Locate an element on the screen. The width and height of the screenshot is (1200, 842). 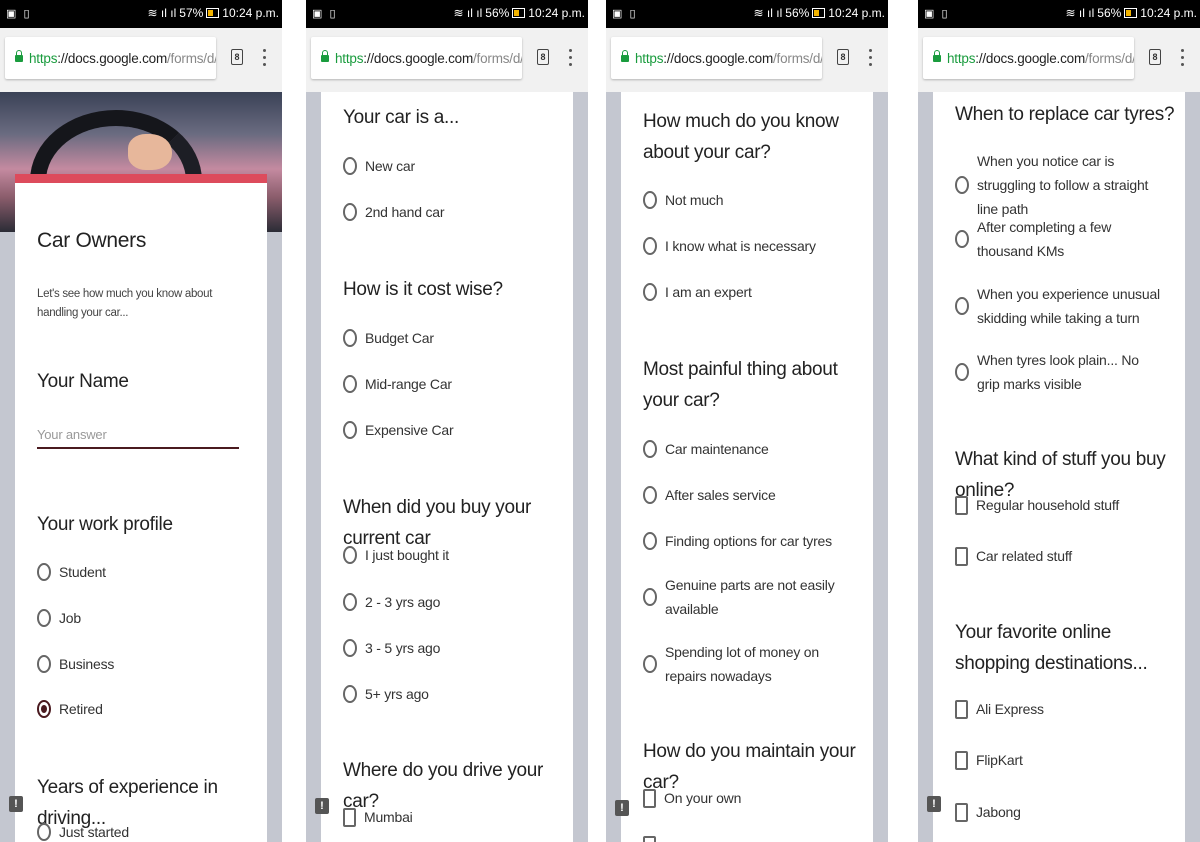
option-not-much: Not much is located at coordinates (746, 200).